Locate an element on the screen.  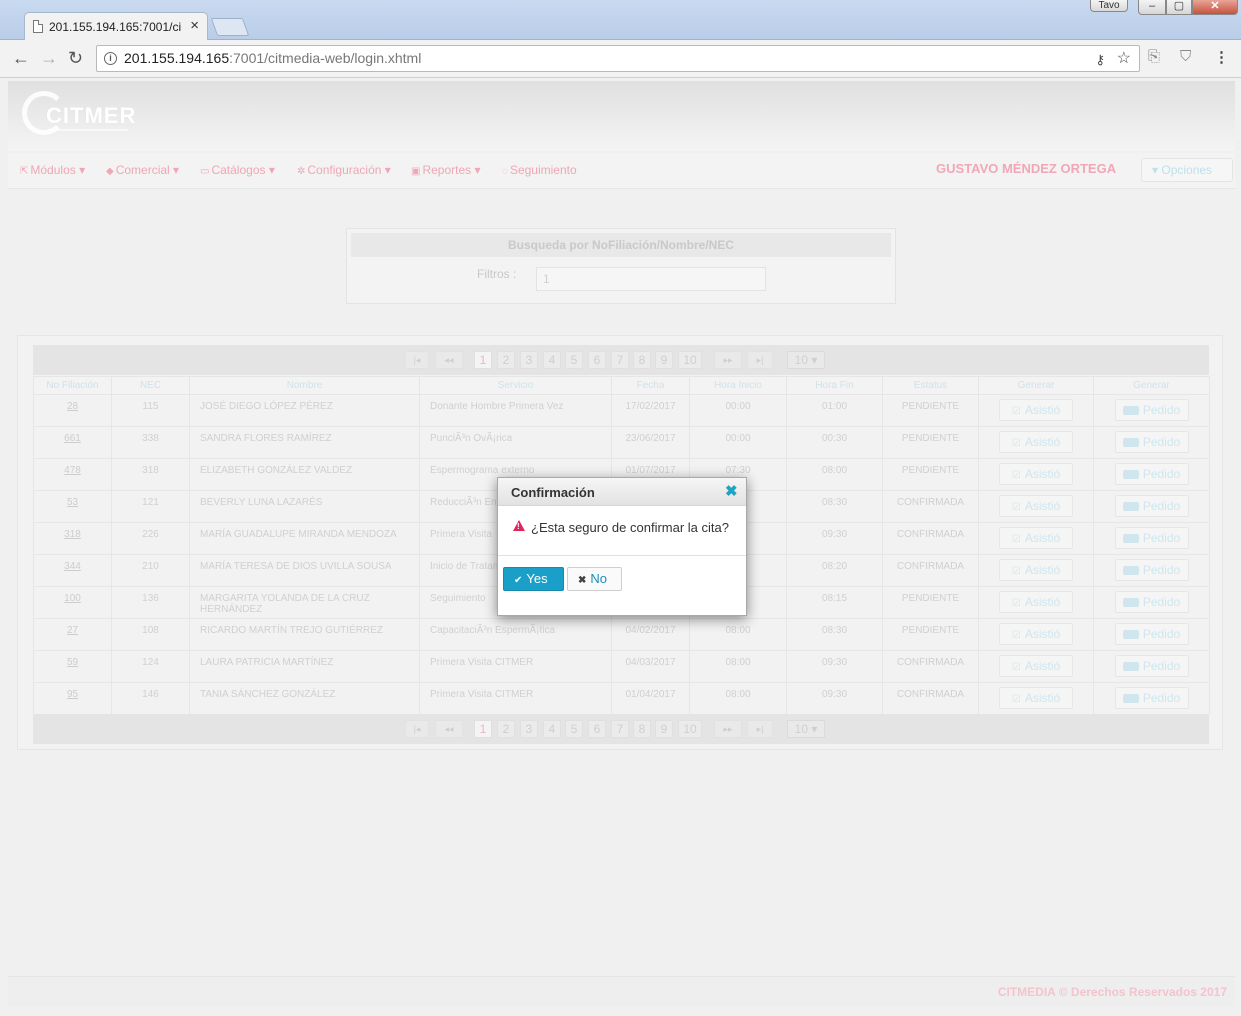
filiacion-link: 28 is located at coordinates (72, 406).